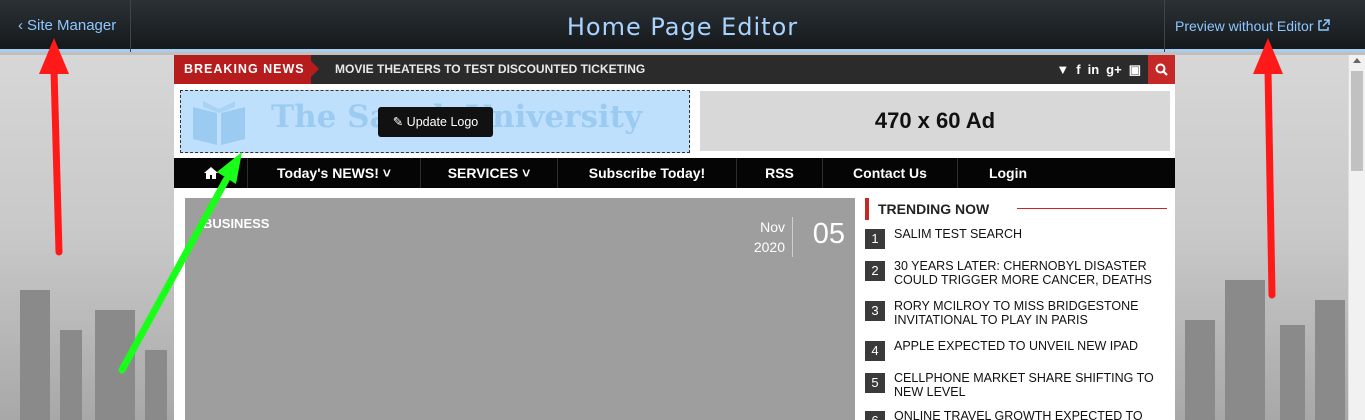 The height and width of the screenshot is (420, 1365). I want to click on red-arrow-right, so click(1268, 168).